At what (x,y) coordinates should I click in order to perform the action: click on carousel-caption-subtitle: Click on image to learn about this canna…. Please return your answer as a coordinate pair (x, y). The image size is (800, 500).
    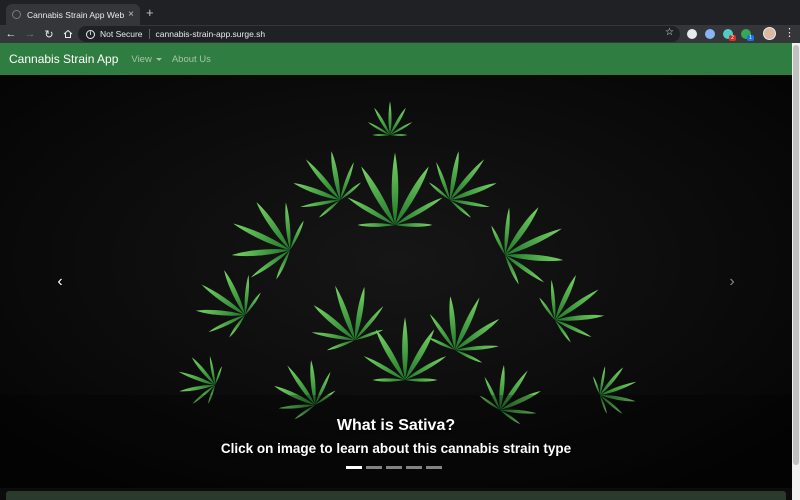
    Looking at the image, I should click on (396, 448).